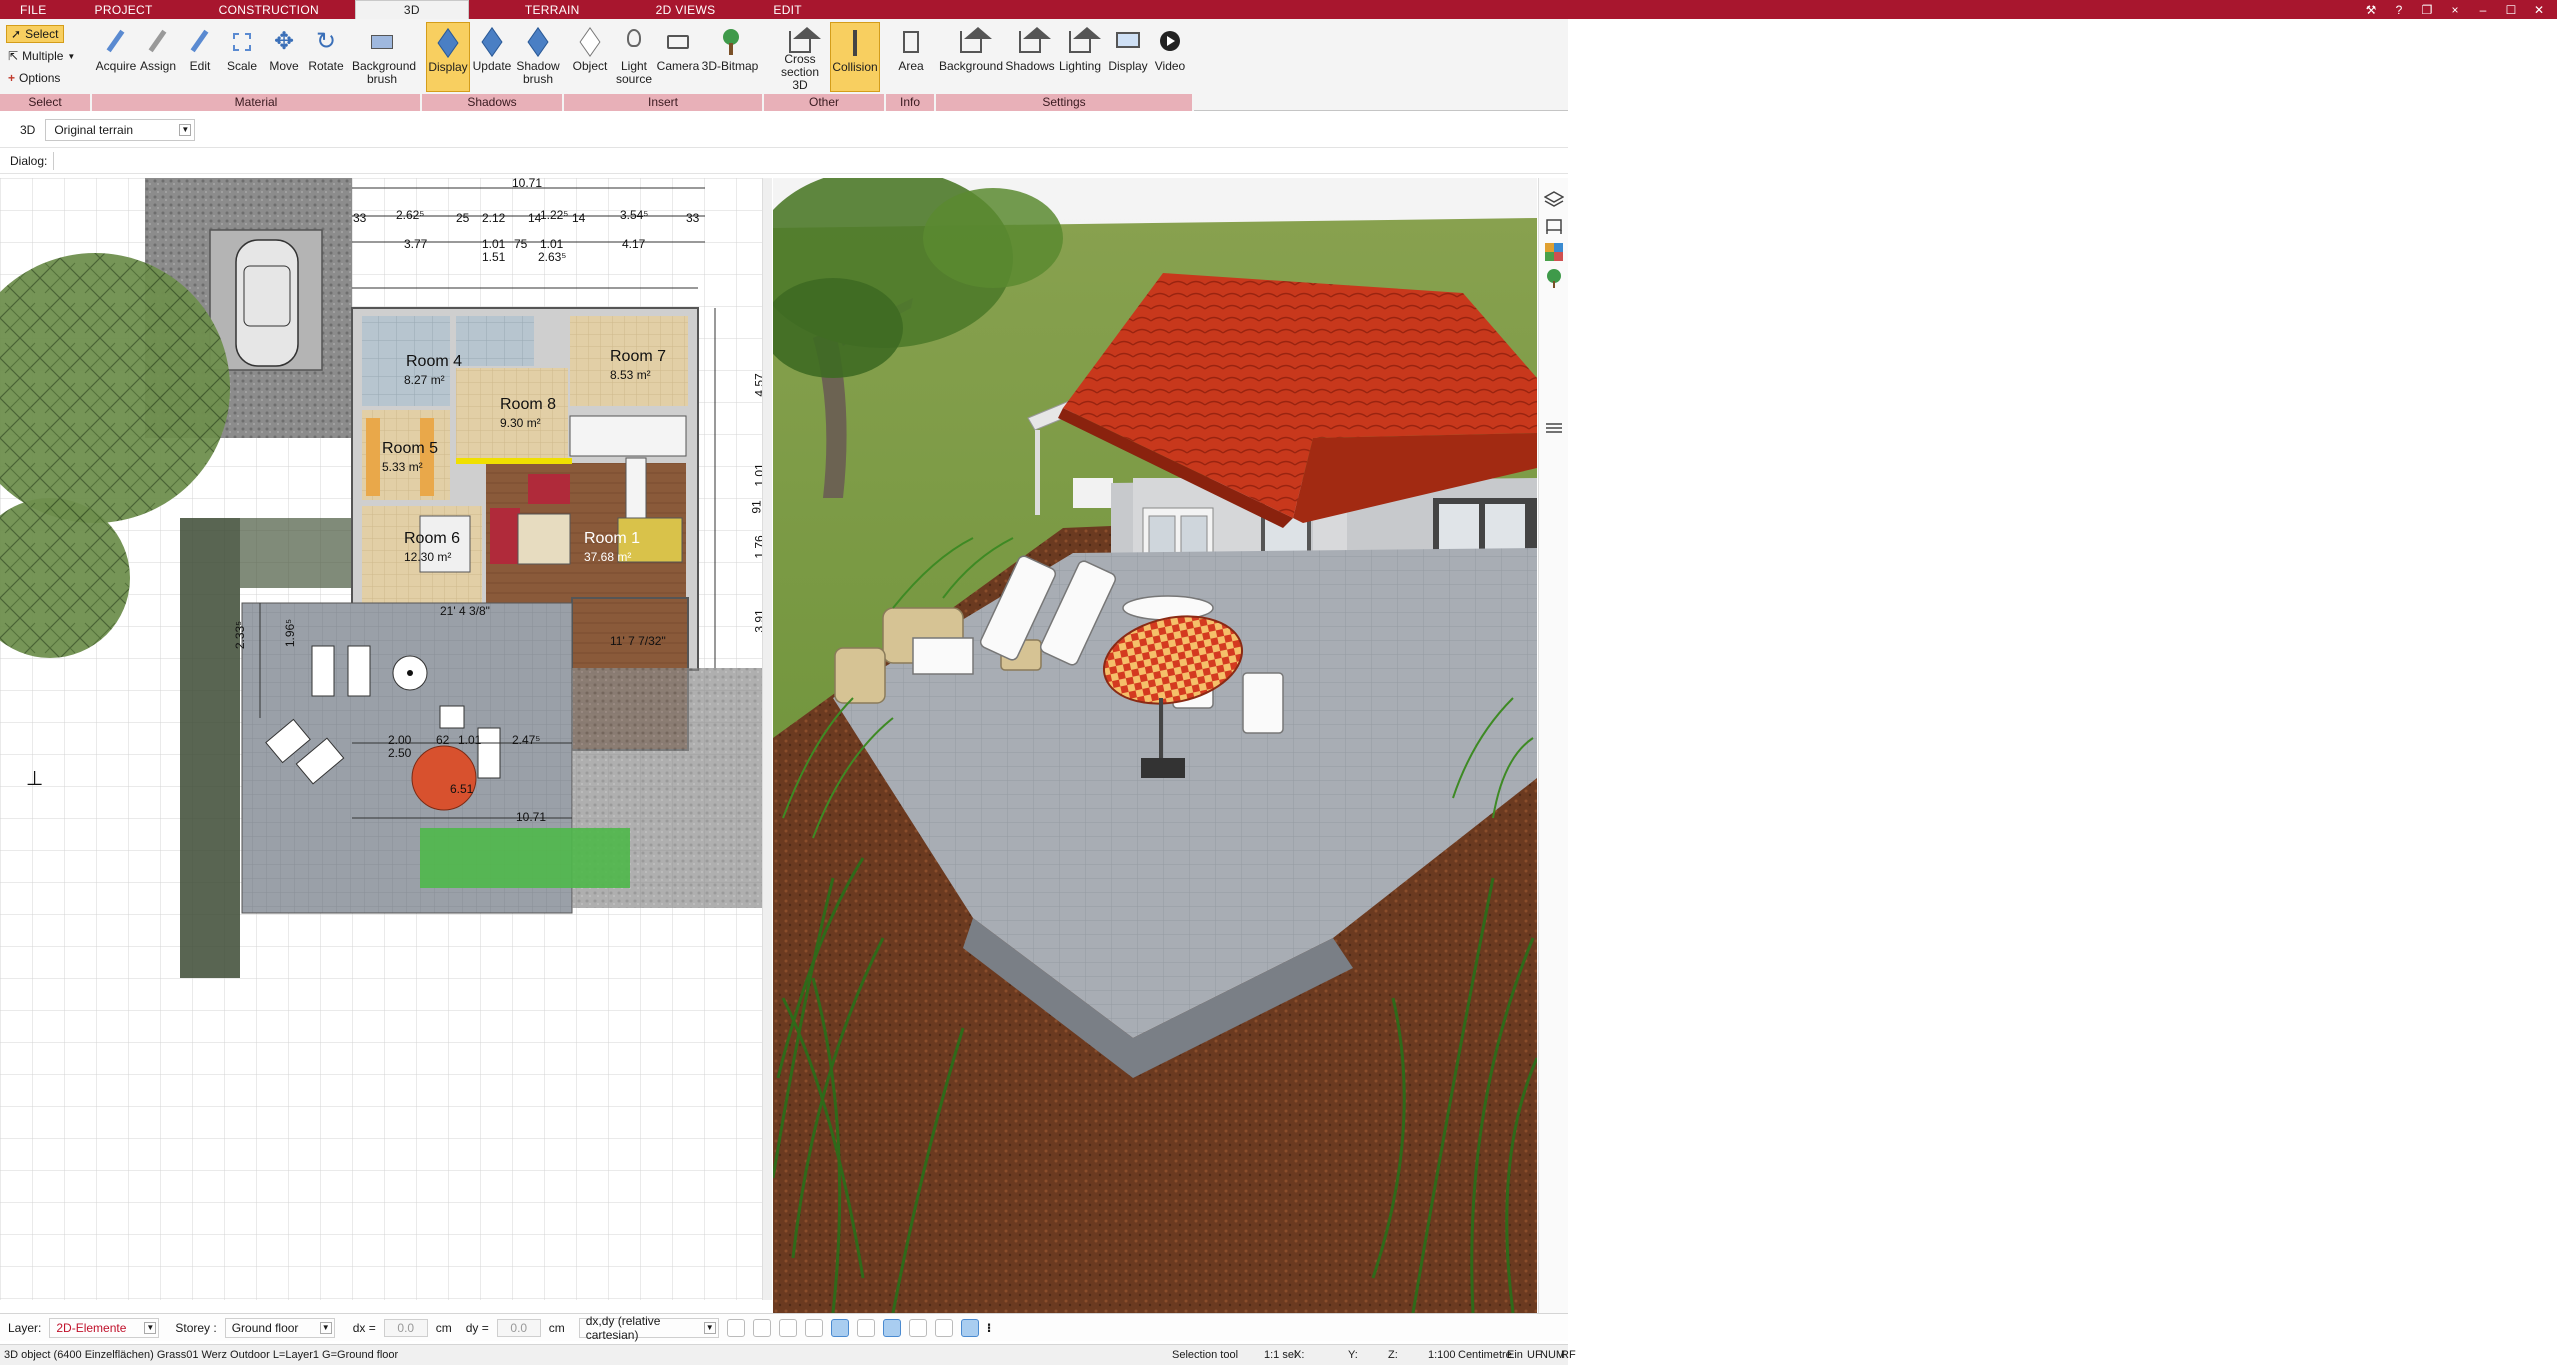  I want to click on menu-tab-construction: CONSTRUCTION, so click(269, 9).